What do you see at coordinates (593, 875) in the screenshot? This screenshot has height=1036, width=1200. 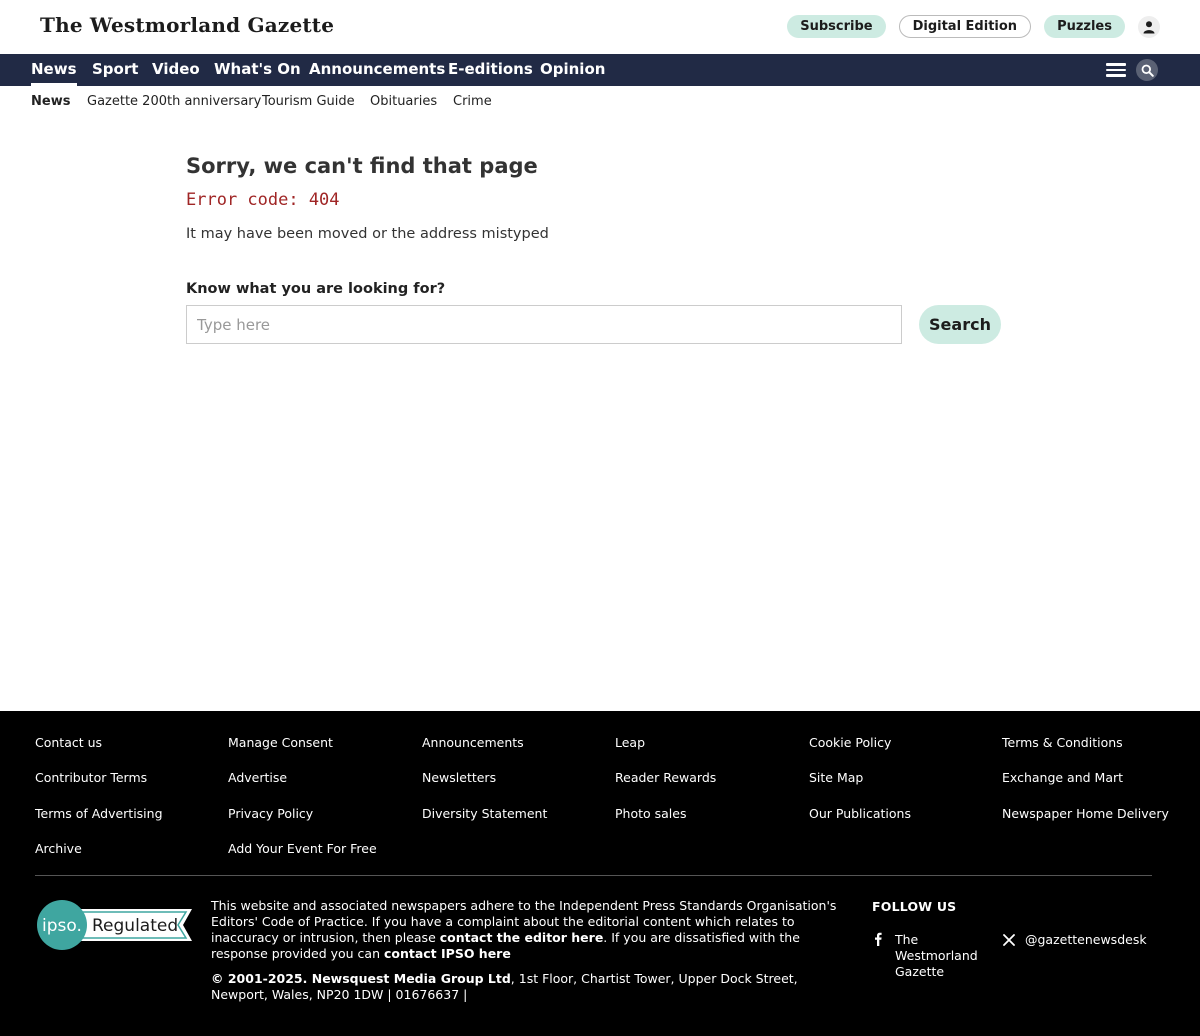 I see `footer-divider` at bounding box center [593, 875].